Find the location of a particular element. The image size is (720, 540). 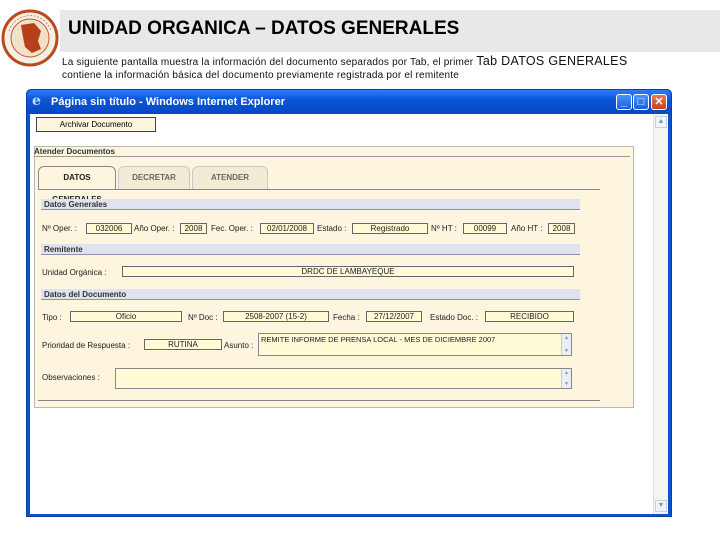

desc-line1-emphasis: Tab DATOS GENERALES is located at coordinates (552, 61).